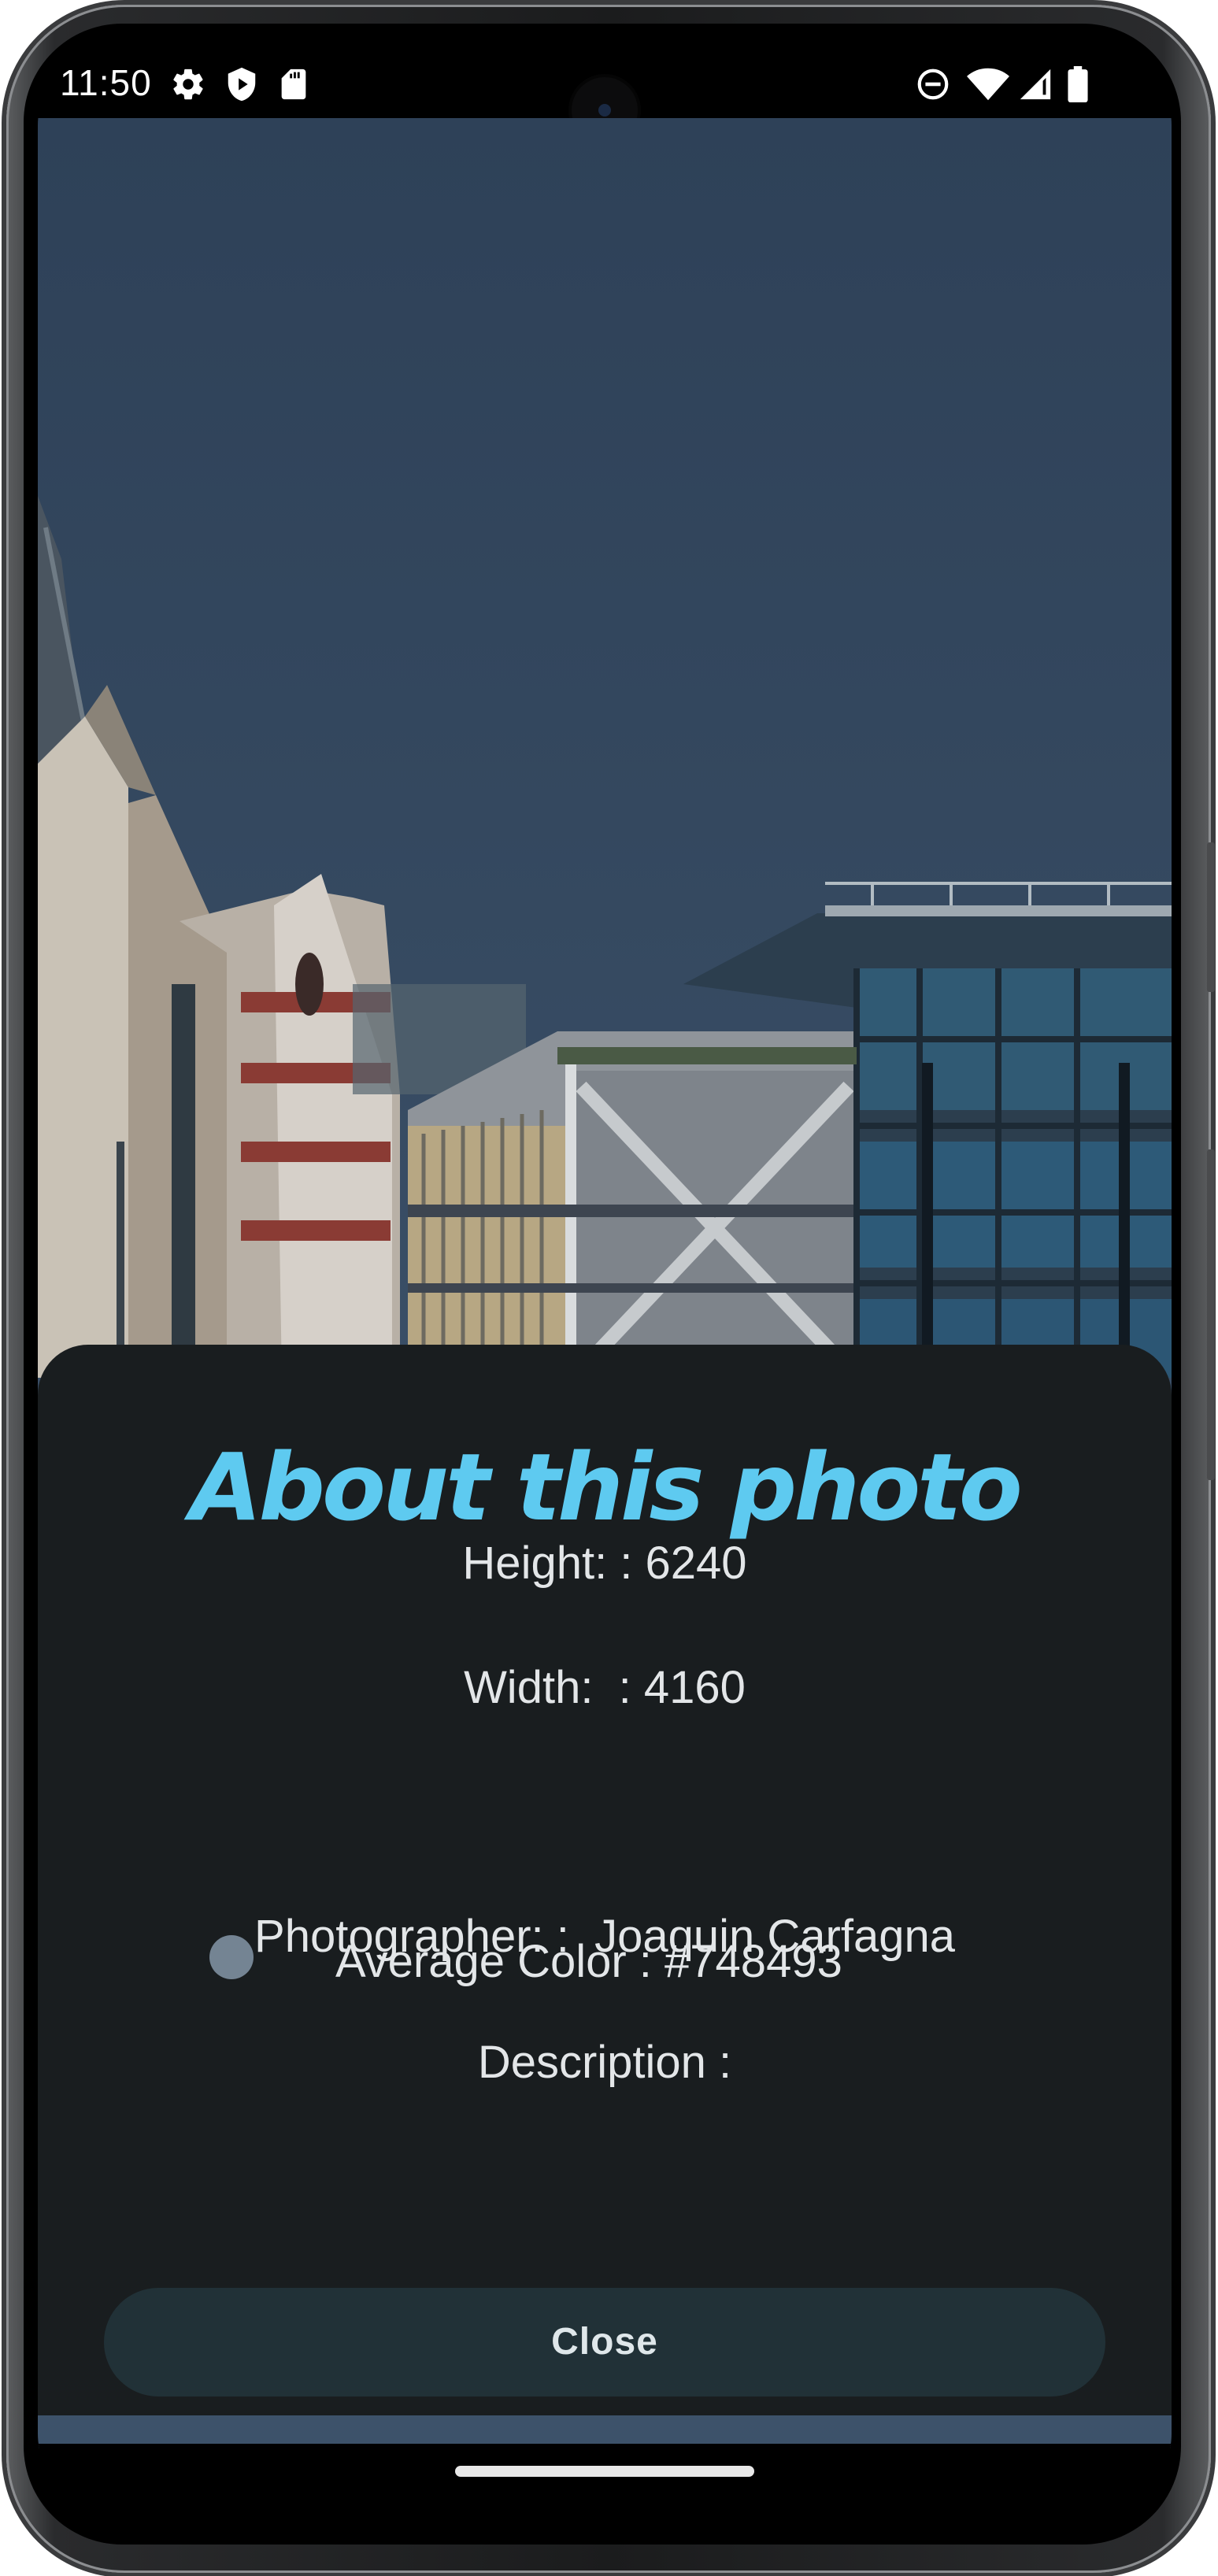 This screenshot has width=1218, height=2576. I want to click on description-info: Description :, so click(604, 2062).